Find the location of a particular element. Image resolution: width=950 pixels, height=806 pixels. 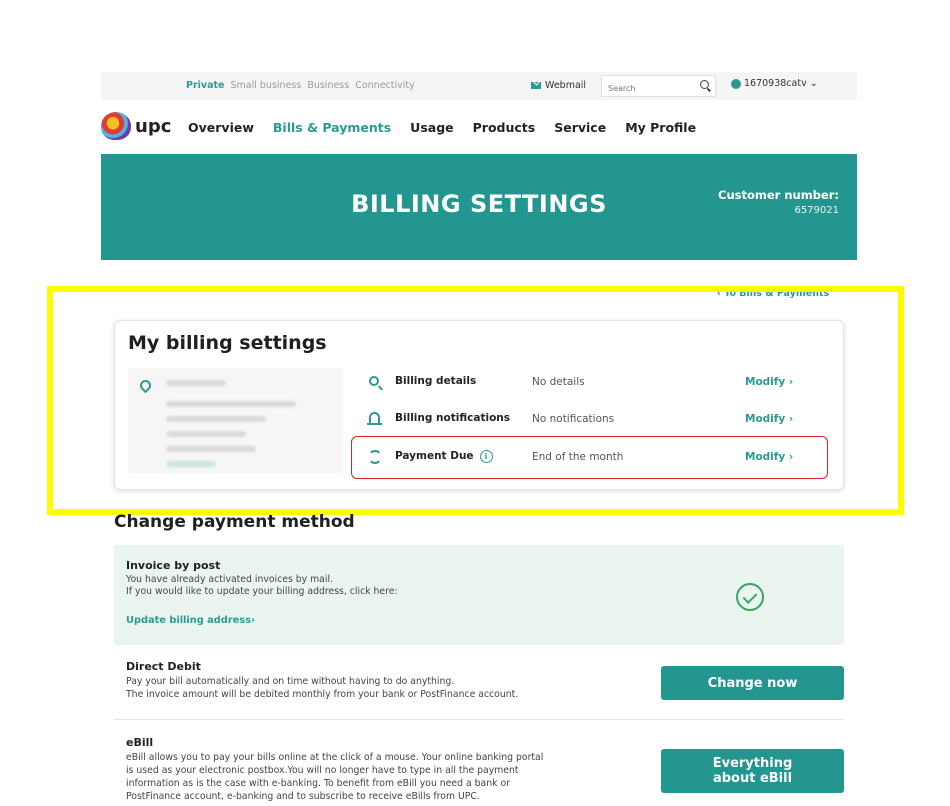

everything-about-ebill-button: Everything about eBill is located at coordinates (752, 771).